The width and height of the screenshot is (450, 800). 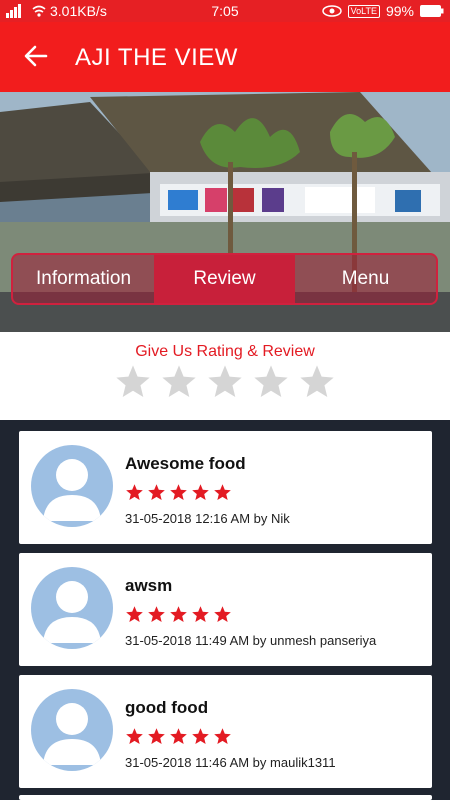 What do you see at coordinates (230, 762) in the screenshot?
I see `review-meta: 31-05-2018 11:46 AM by maulik1311` at bounding box center [230, 762].